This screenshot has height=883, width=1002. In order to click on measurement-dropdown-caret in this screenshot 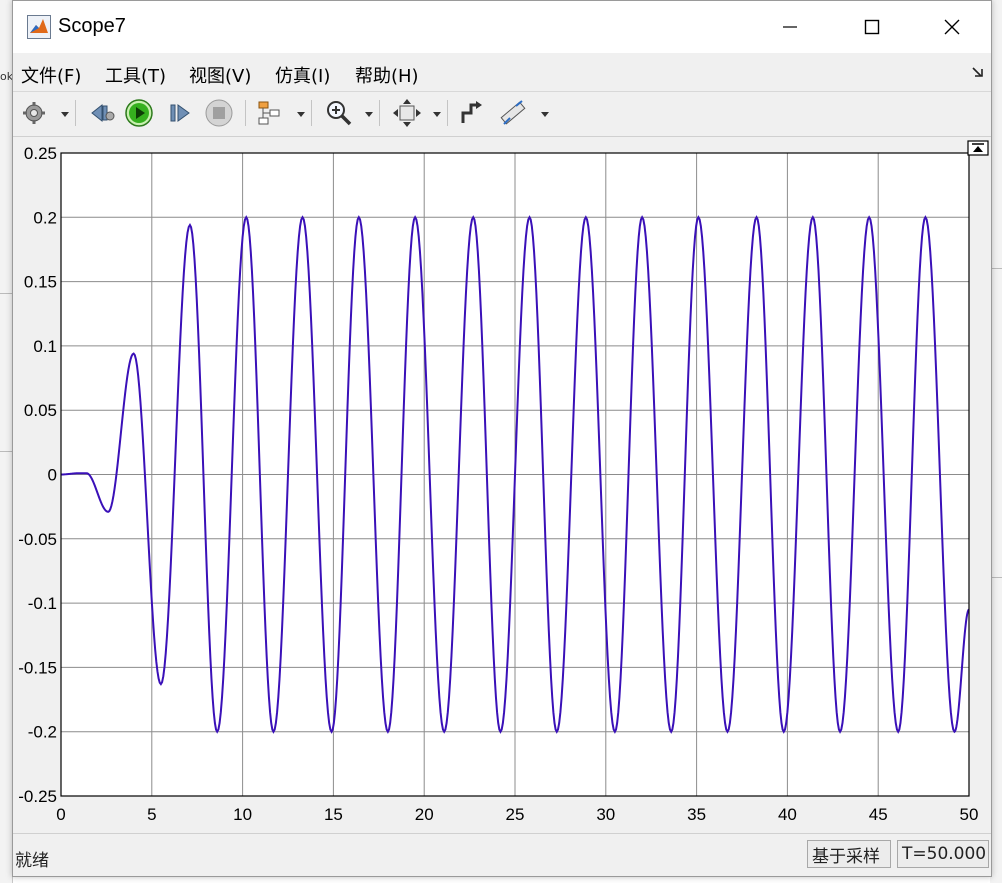, I will do `click(545, 114)`.